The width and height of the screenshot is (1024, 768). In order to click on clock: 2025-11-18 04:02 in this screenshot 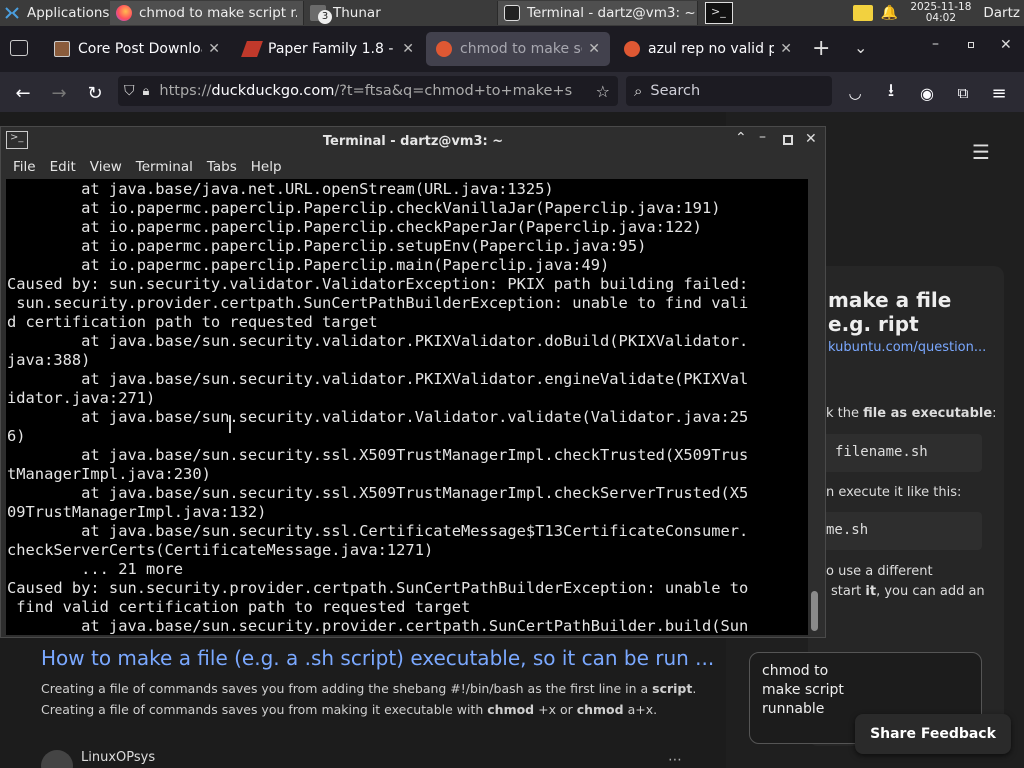, I will do `click(940, 13)`.